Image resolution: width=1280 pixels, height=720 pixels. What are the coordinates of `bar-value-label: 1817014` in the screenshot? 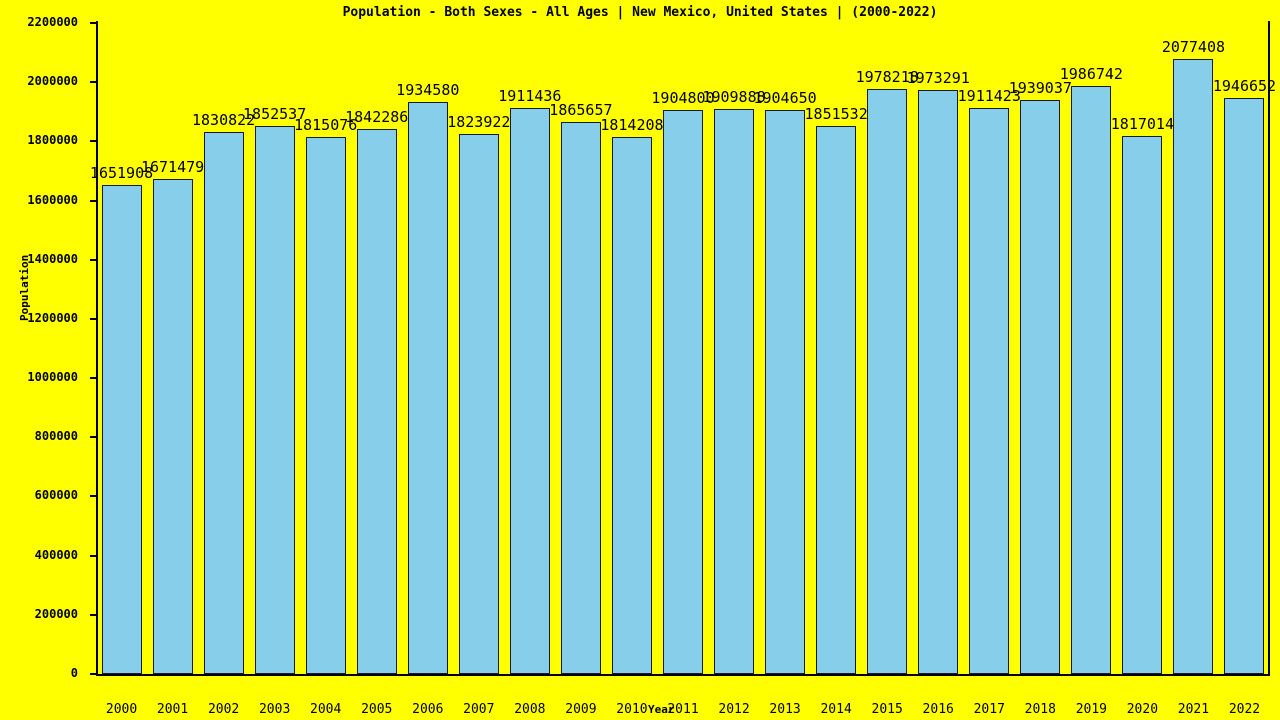 It's located at (1142, 124).